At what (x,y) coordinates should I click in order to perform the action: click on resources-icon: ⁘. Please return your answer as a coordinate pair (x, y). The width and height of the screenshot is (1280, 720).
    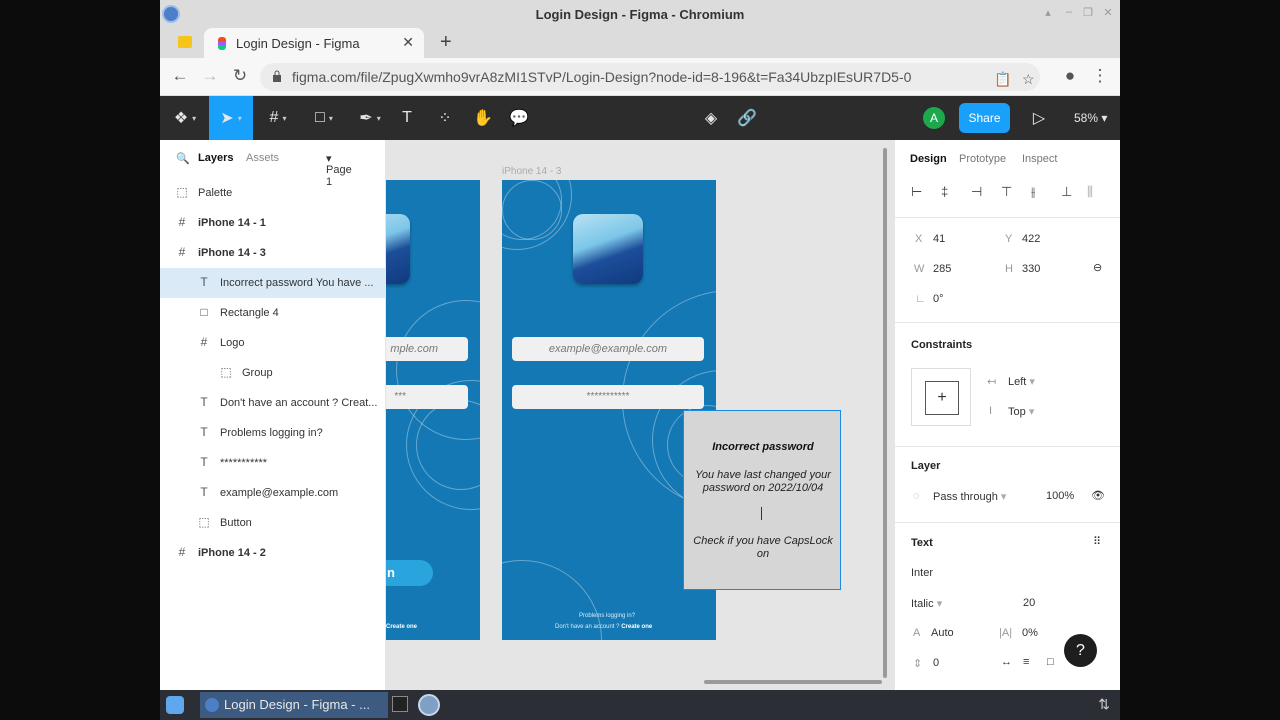
    Looking at the image, I should click on (445, 118).